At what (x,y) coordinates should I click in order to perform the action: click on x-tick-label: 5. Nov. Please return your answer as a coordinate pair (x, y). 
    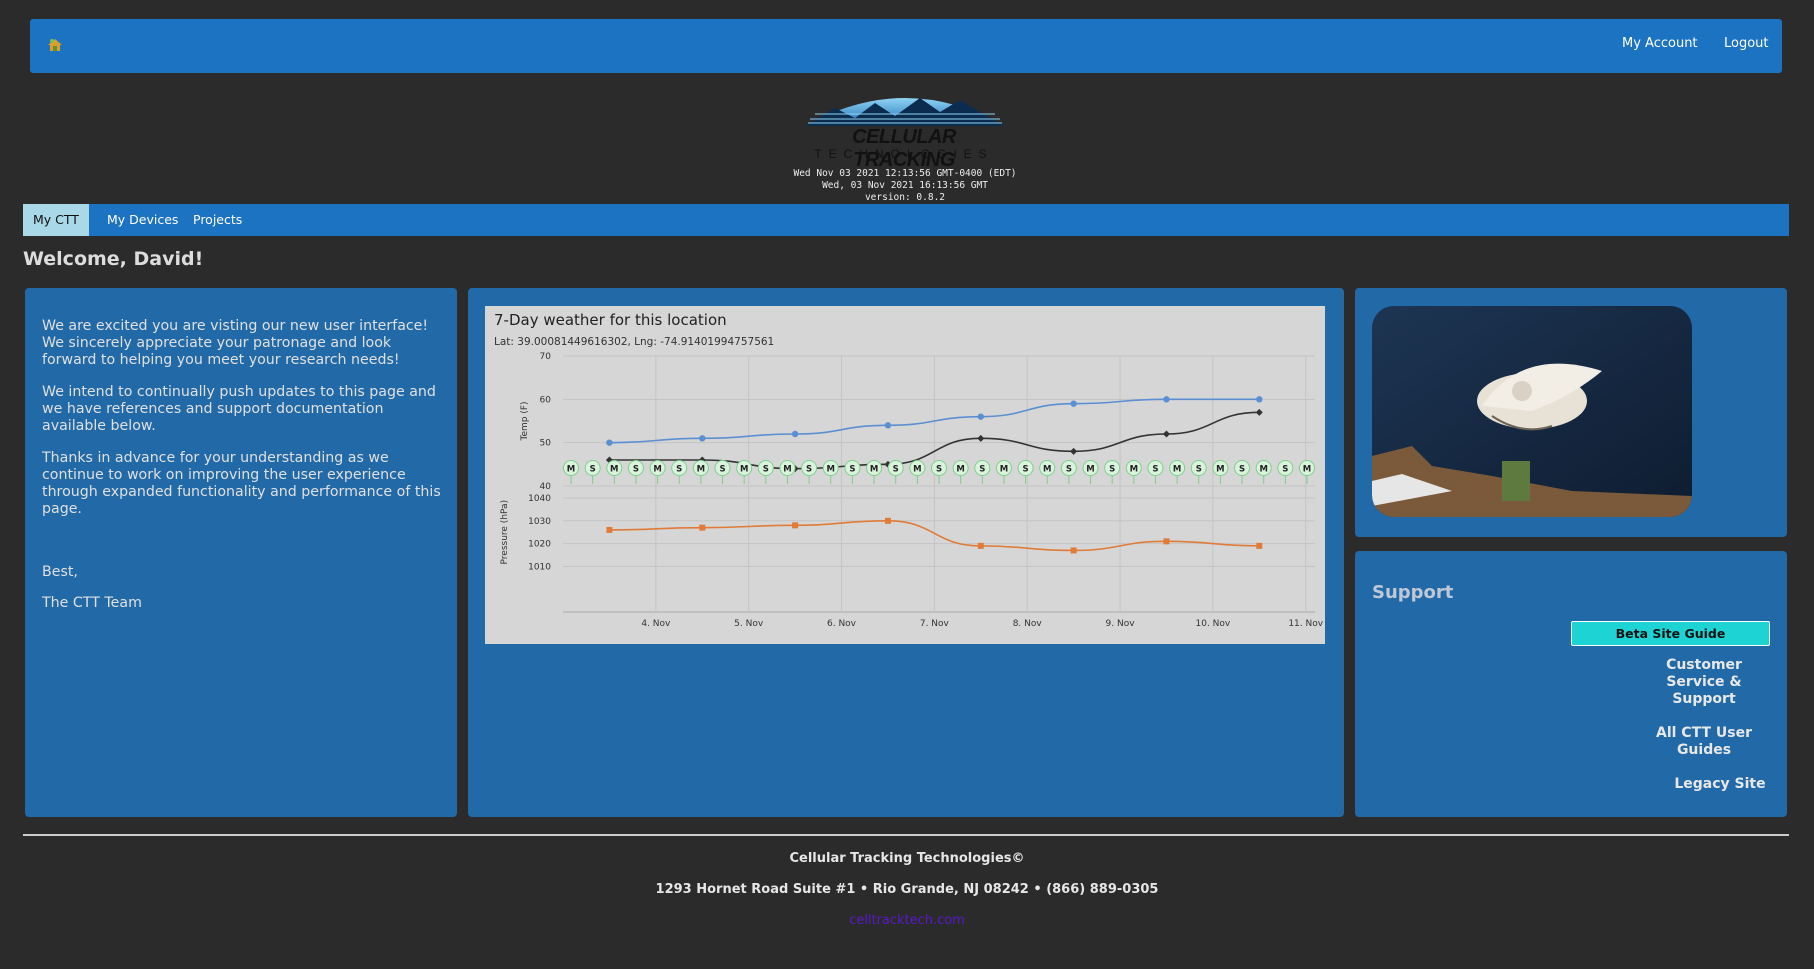
    Looking at the image, I should click on (749, 624).